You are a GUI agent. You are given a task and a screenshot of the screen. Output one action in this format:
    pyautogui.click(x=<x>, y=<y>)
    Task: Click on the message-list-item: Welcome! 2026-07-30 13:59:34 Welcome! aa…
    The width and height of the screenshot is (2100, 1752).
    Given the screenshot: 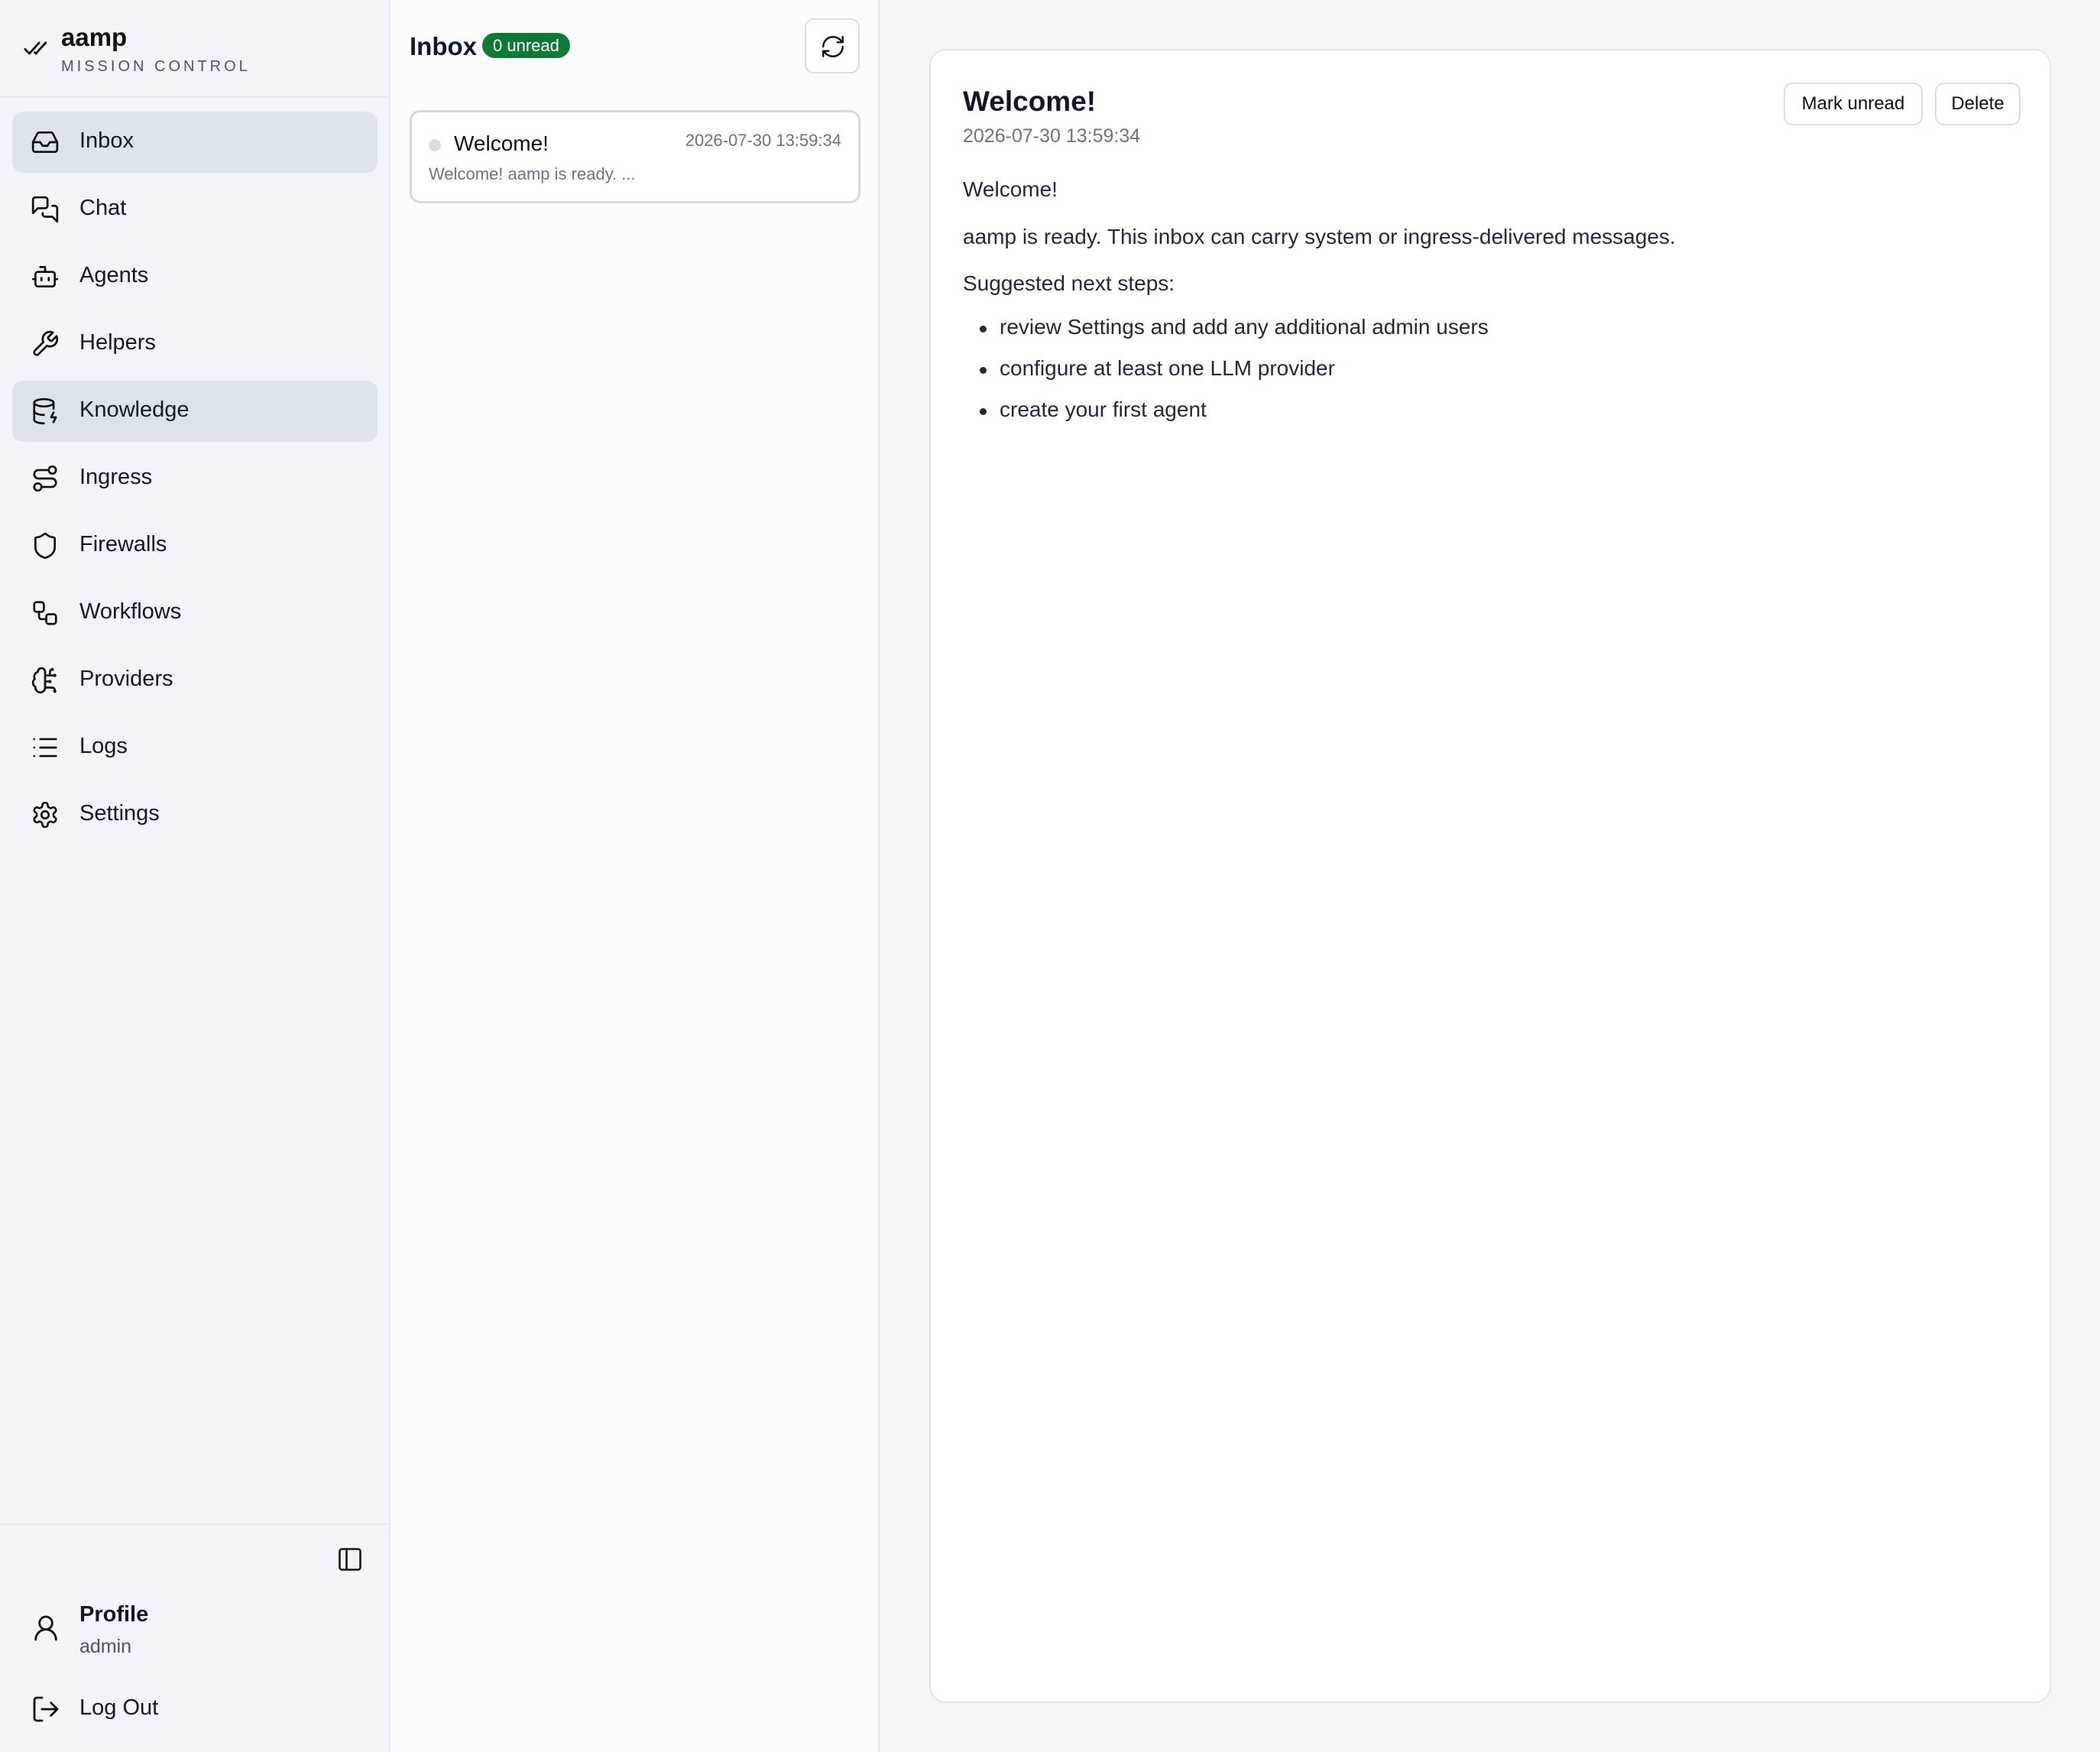 What is the action you would take?
    pyautogui.click(x=635, y=156)
    